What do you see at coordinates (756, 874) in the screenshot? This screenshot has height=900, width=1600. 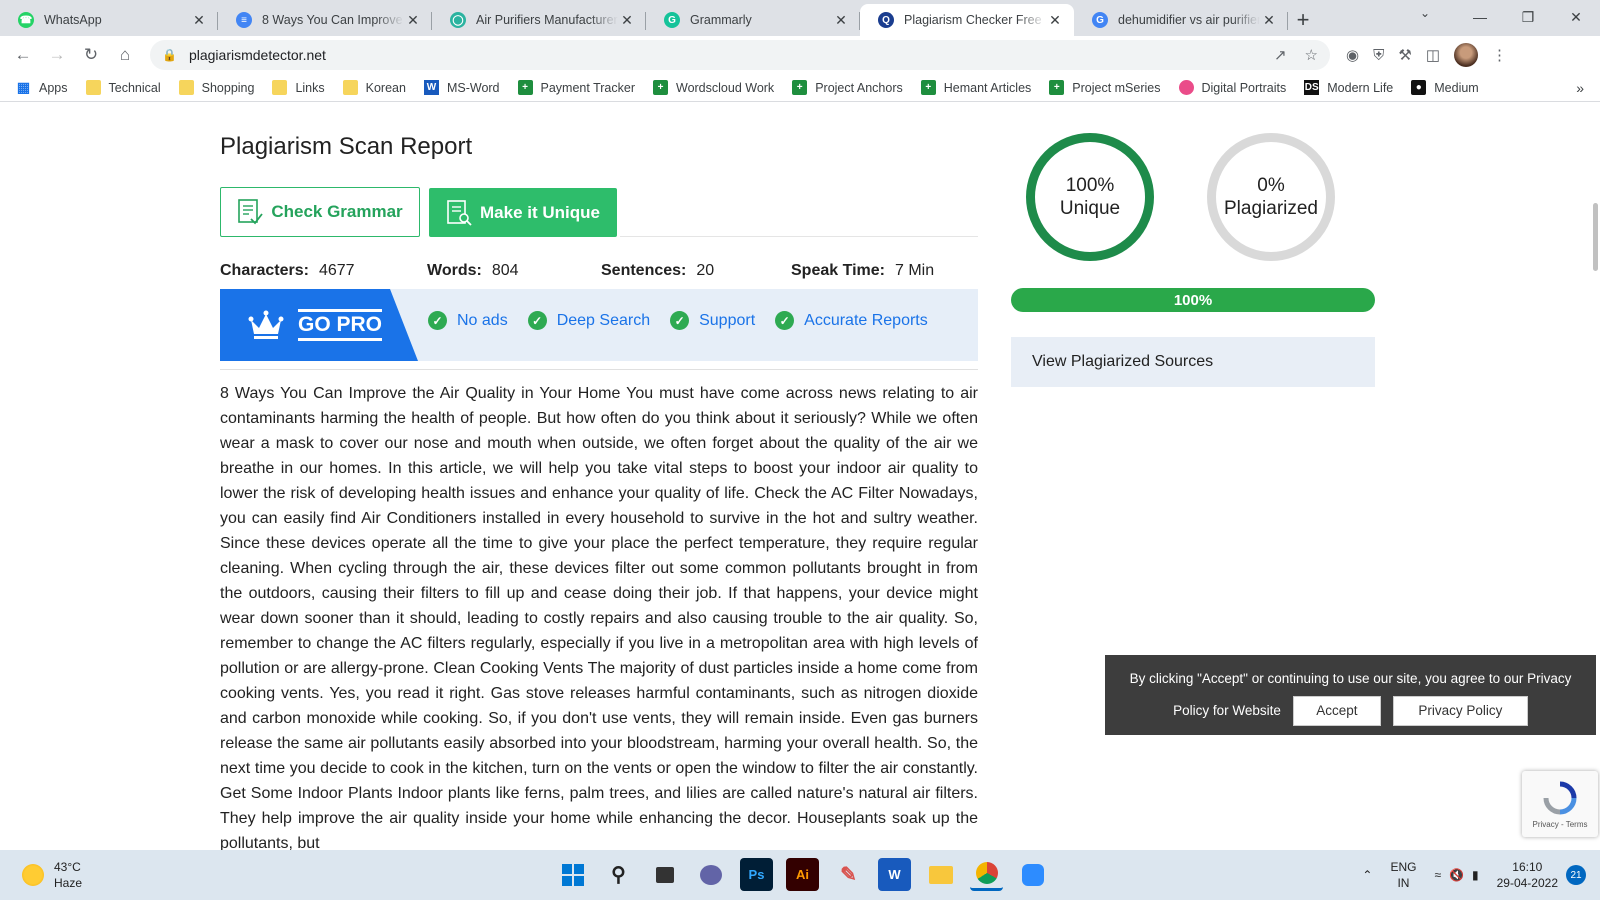 I see `photoshop-icon: Ps` at bounding box center [756, 874].